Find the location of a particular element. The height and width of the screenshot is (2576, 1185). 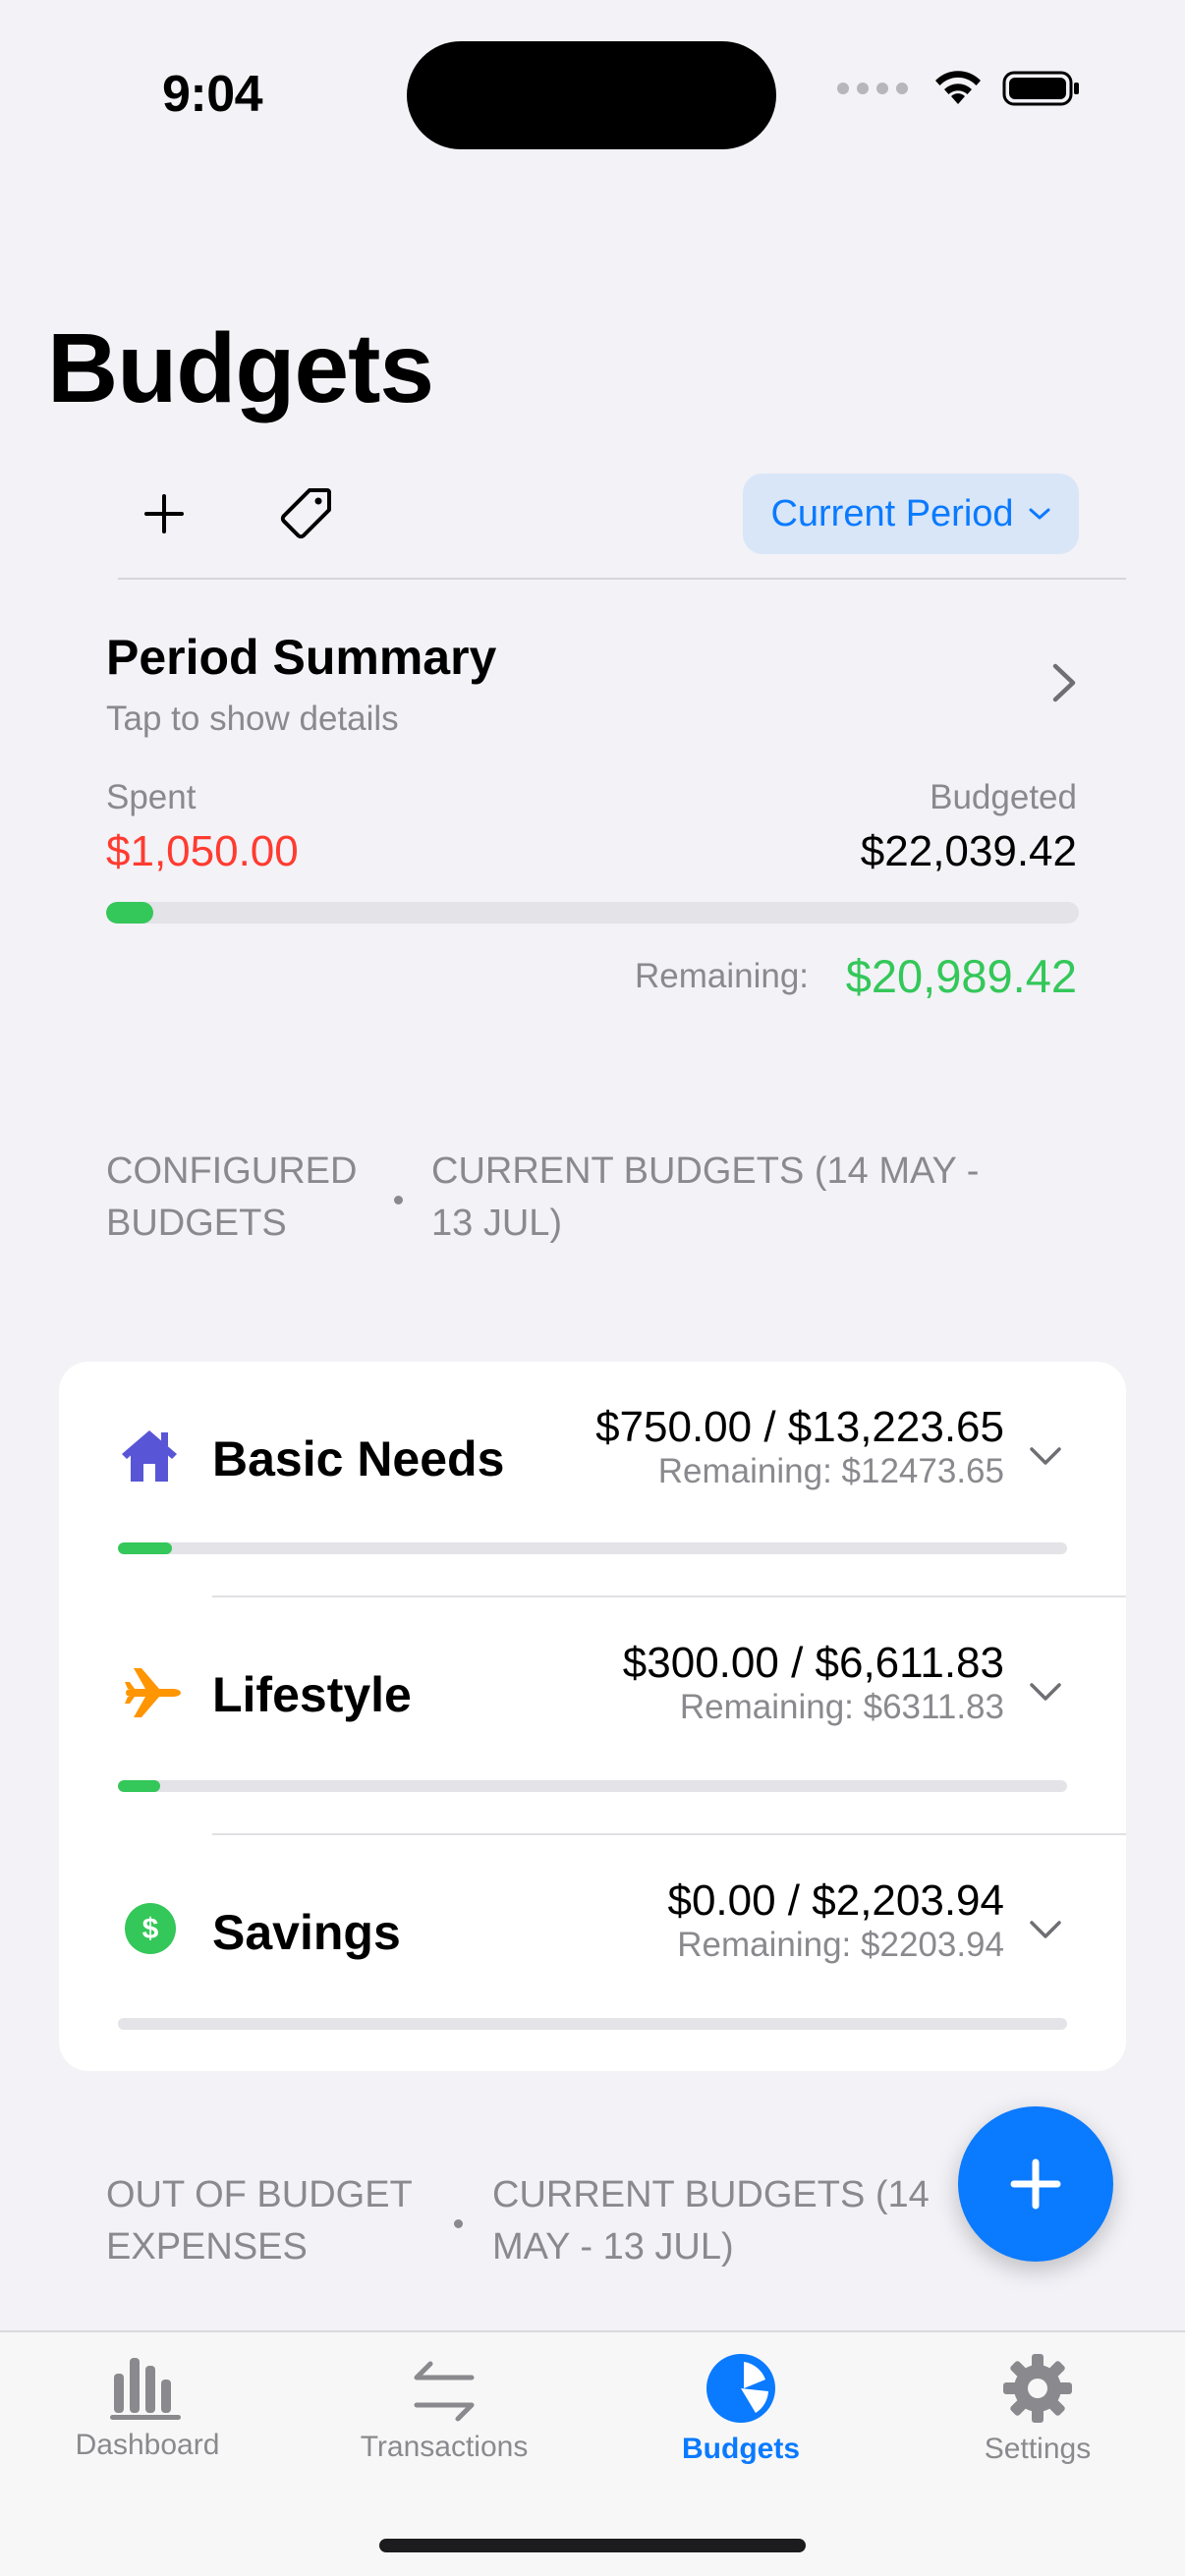

budget-remaining: Remaining: $12473.65 is located at coordinates (831, 1471).